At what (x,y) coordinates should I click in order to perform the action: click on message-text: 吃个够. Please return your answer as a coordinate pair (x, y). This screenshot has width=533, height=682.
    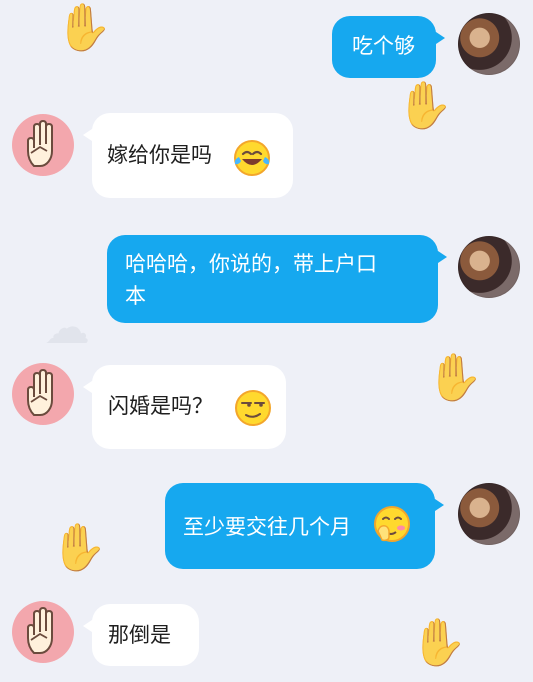
    Looking at the image, I should click on (383, 46).